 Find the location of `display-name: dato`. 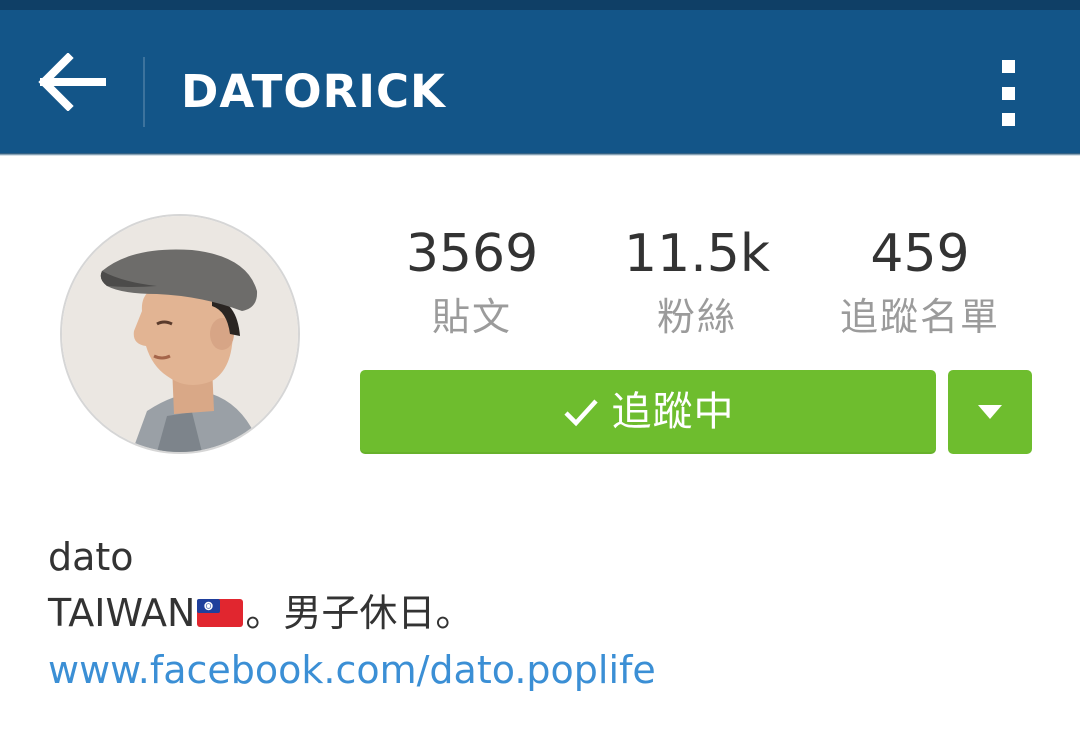

display-name: dato is located at coordinates (91, 557).